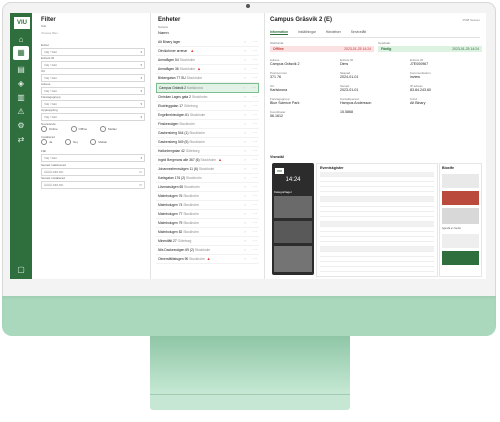  I want to click on list-item: Lövmasvägen 65 Stockholm ↗ ···, so click(207, 187).